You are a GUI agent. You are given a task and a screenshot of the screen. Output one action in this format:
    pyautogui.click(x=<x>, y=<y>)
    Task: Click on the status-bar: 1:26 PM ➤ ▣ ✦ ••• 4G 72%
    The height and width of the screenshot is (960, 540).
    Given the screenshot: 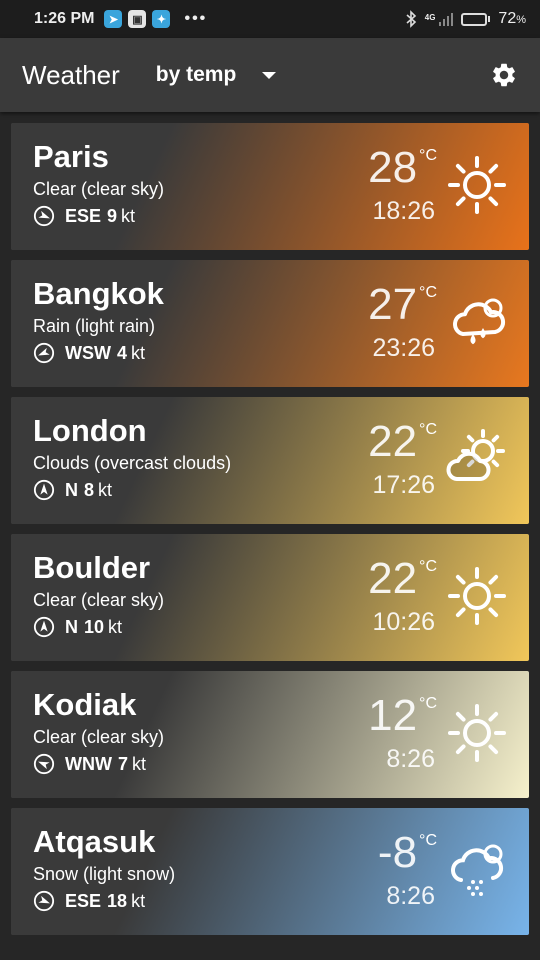 What is the action you would take?
    pyautogui.click(x=270, y=19)
    